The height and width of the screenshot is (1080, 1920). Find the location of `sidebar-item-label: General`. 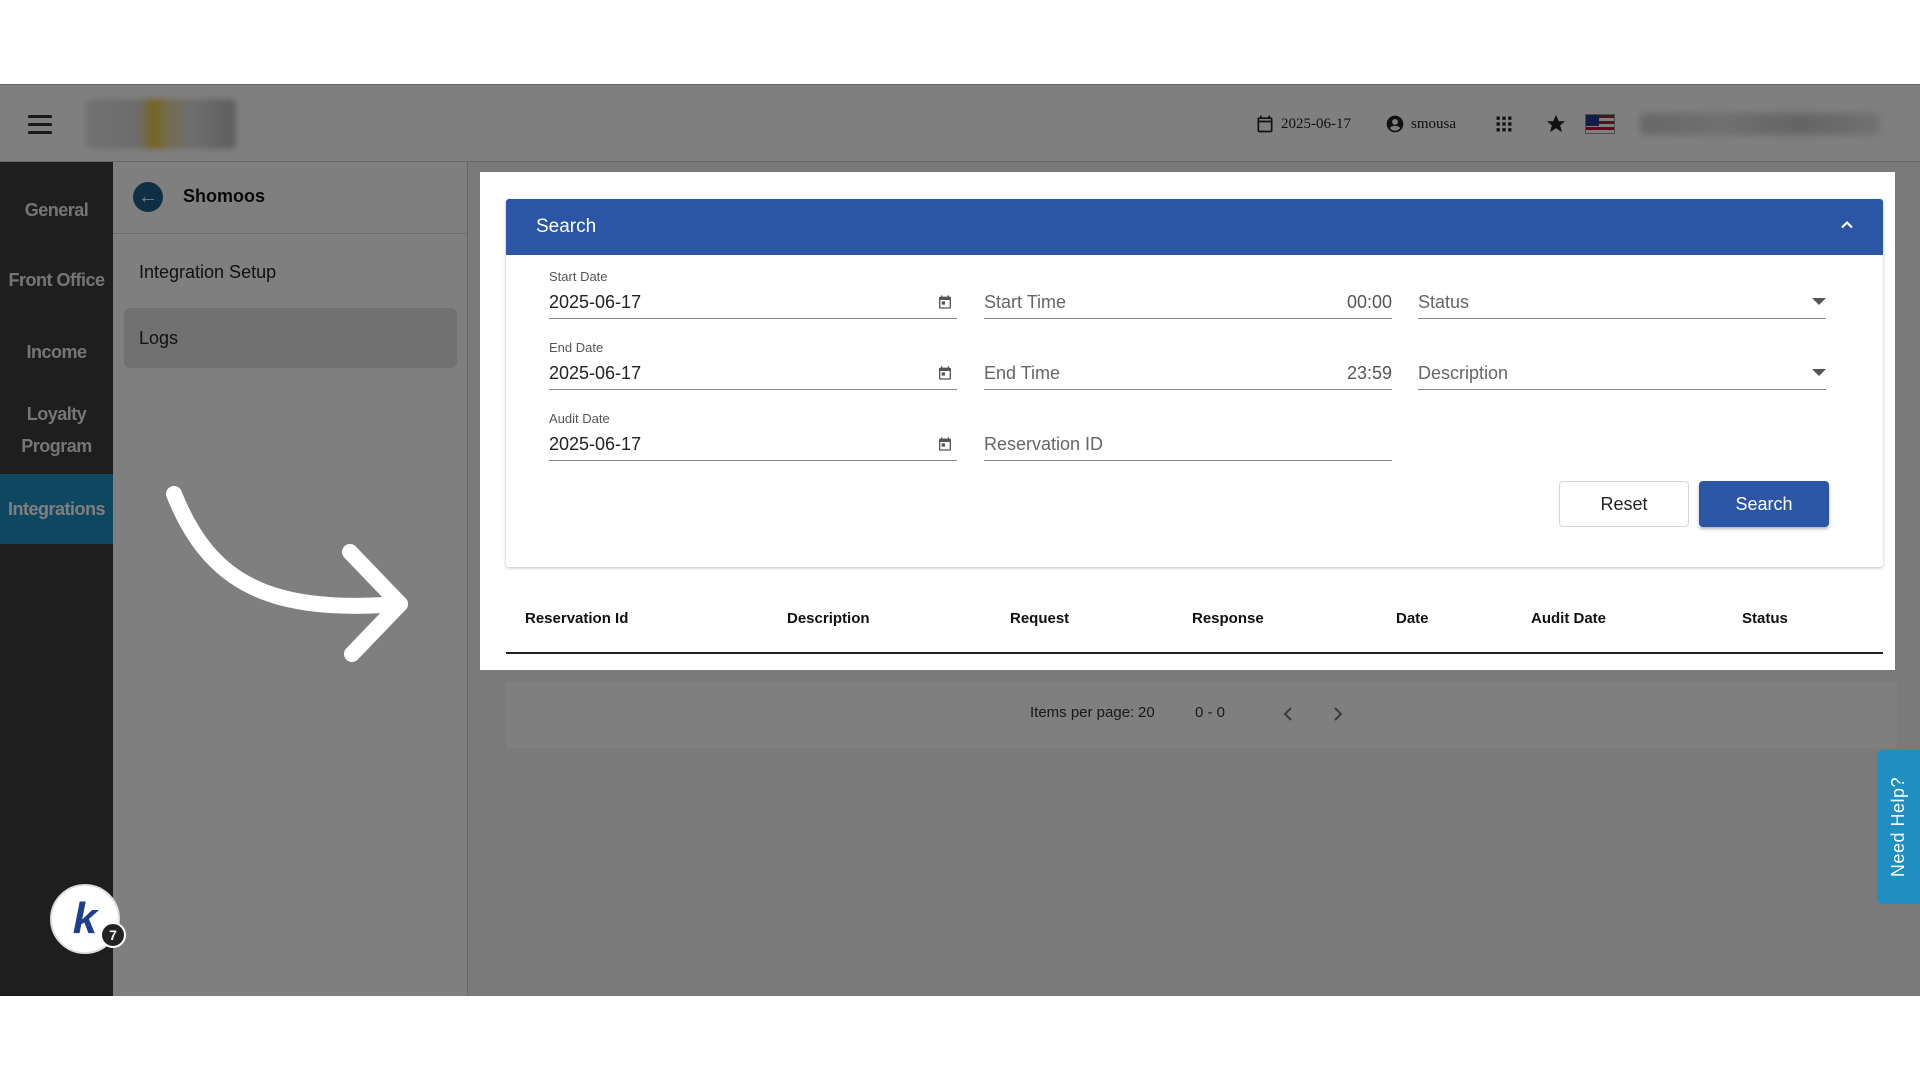

sidebar-item-label: General is located at coordinates (56, 210).